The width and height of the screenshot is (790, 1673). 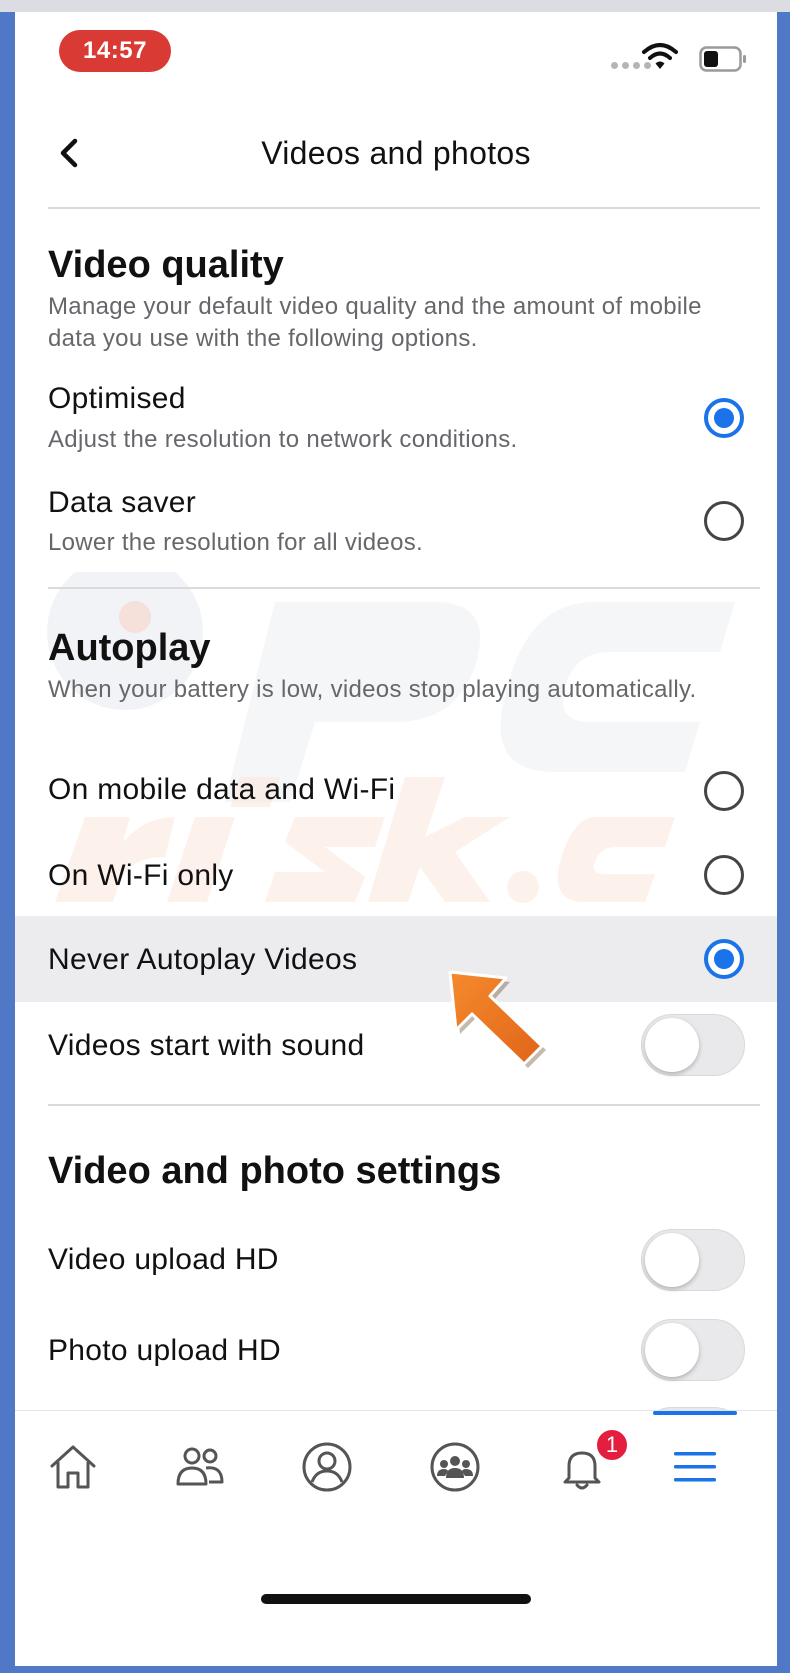 I want to click on nav-home, so click(x=73, y=1467).